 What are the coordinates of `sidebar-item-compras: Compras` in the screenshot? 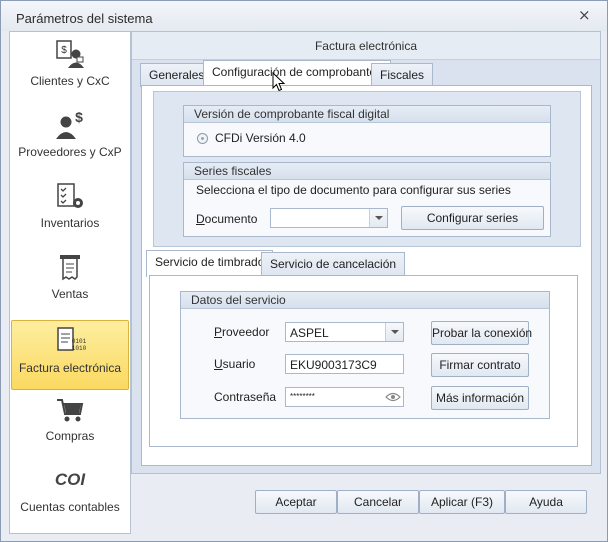 It's located at (70, 424).